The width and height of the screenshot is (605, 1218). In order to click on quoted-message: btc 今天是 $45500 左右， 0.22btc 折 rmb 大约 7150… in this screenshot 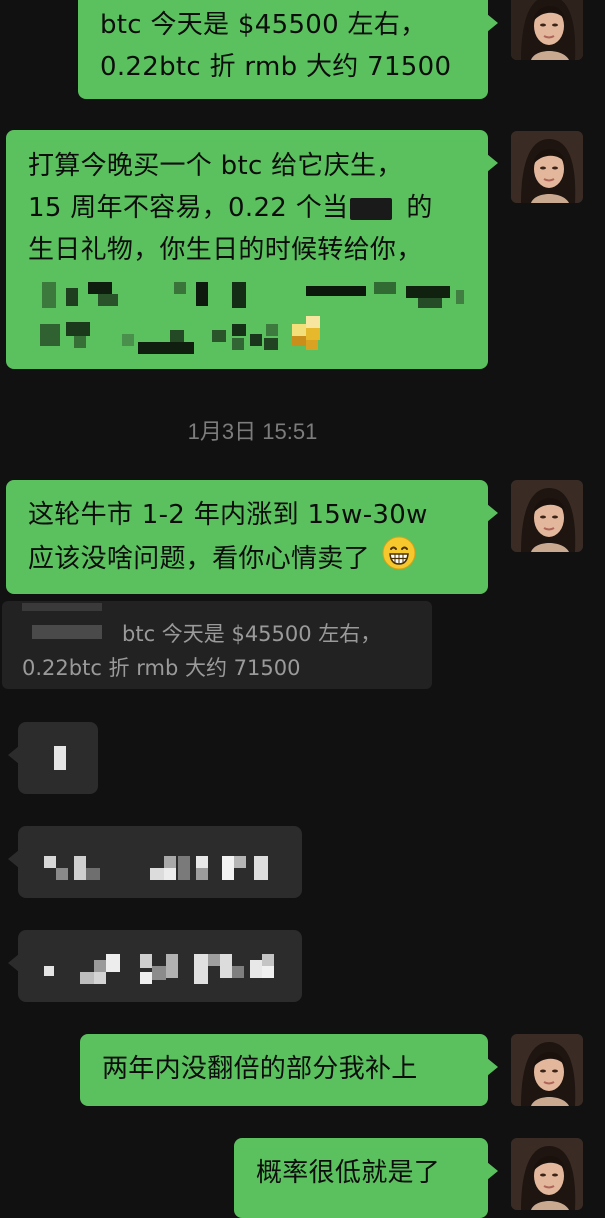, I will do `click(217, 645)`.